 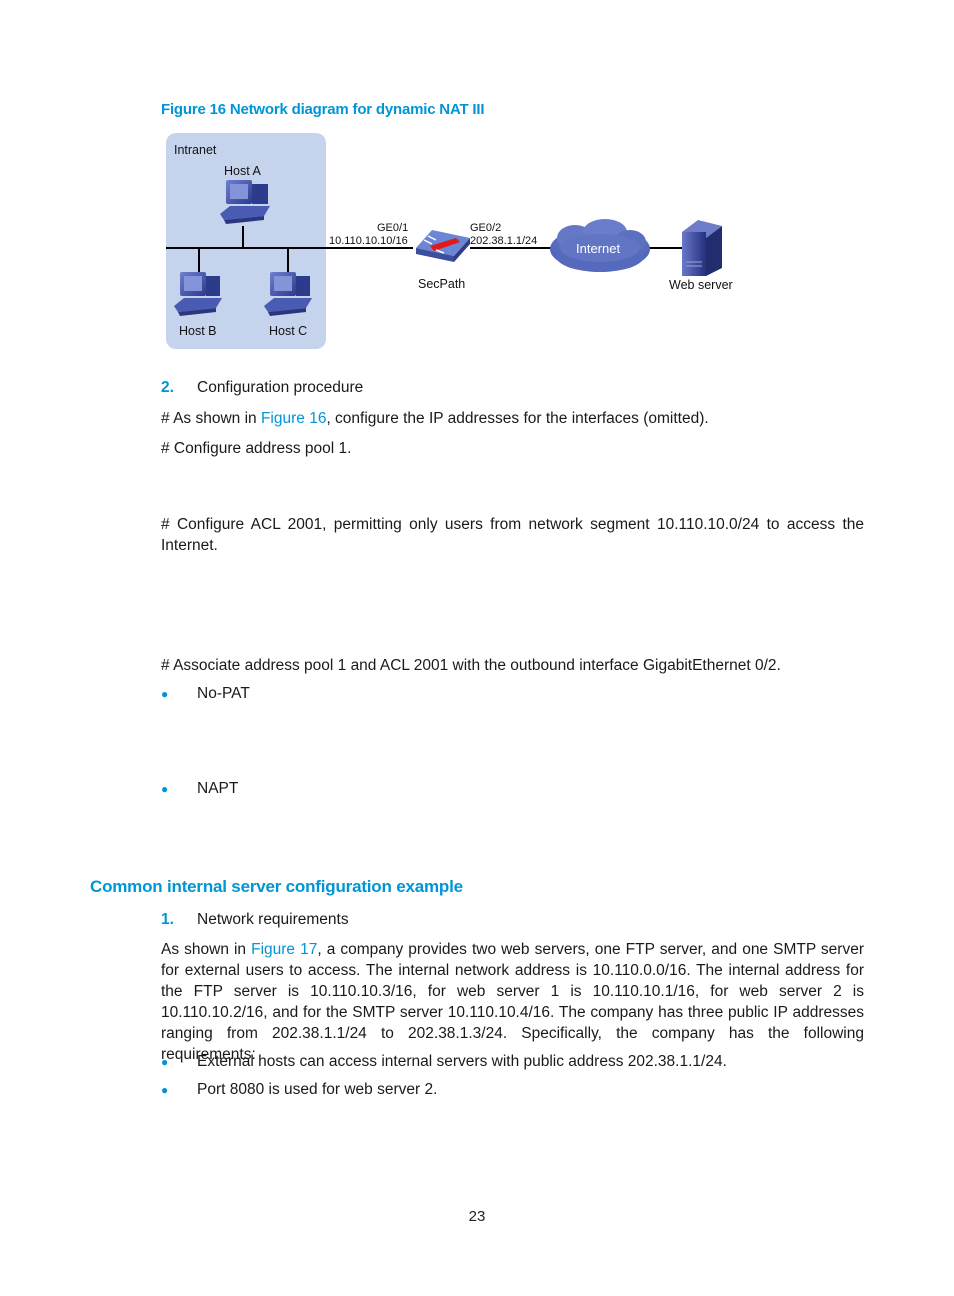 I want to click on web-server-label: Web server, so click(x=701, y=285).